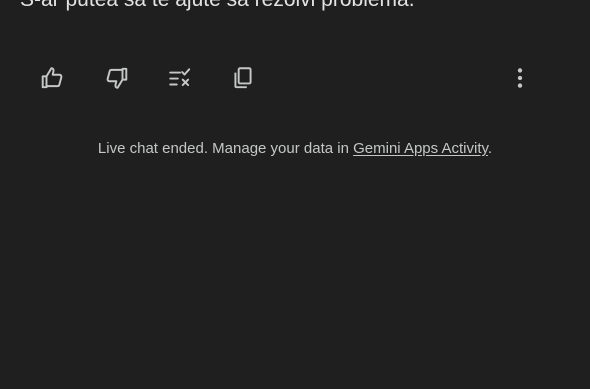  I want to click on copy-response-button, so click(243, 78).